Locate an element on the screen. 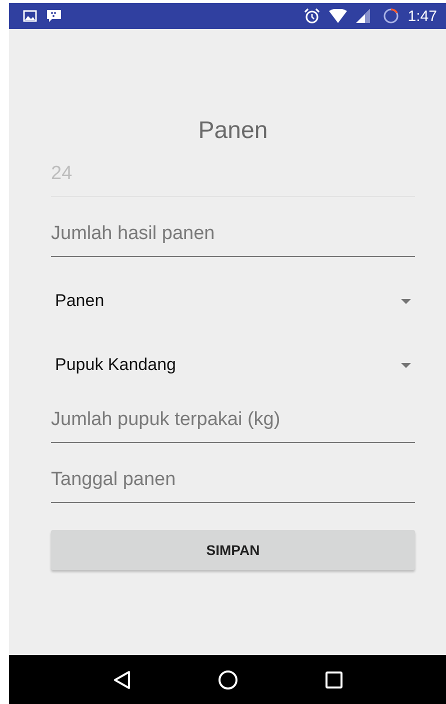 The width and height of the screenshot is (446, 704). dropdown: Panen is located at coordinates (233, 301).